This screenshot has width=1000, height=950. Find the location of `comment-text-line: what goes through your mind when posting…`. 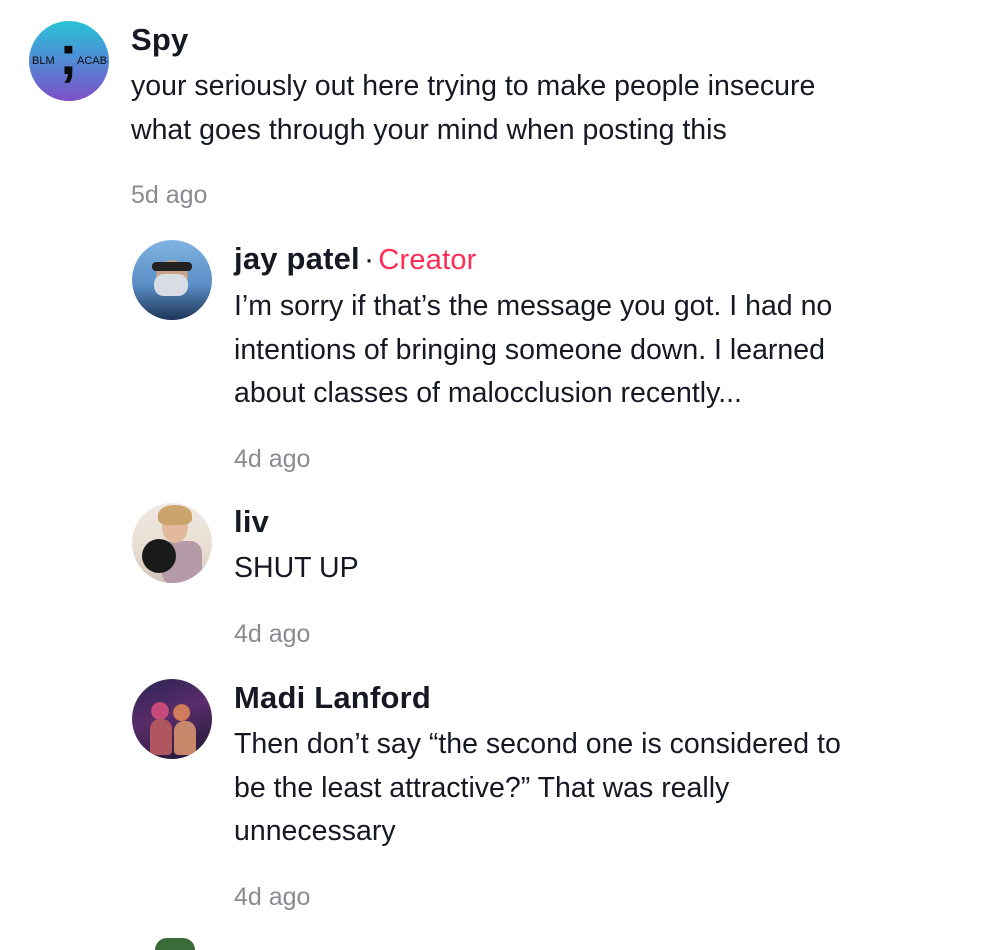

comment-text-line: what goes through your mind when posting… is located at coordinates (429, 129).